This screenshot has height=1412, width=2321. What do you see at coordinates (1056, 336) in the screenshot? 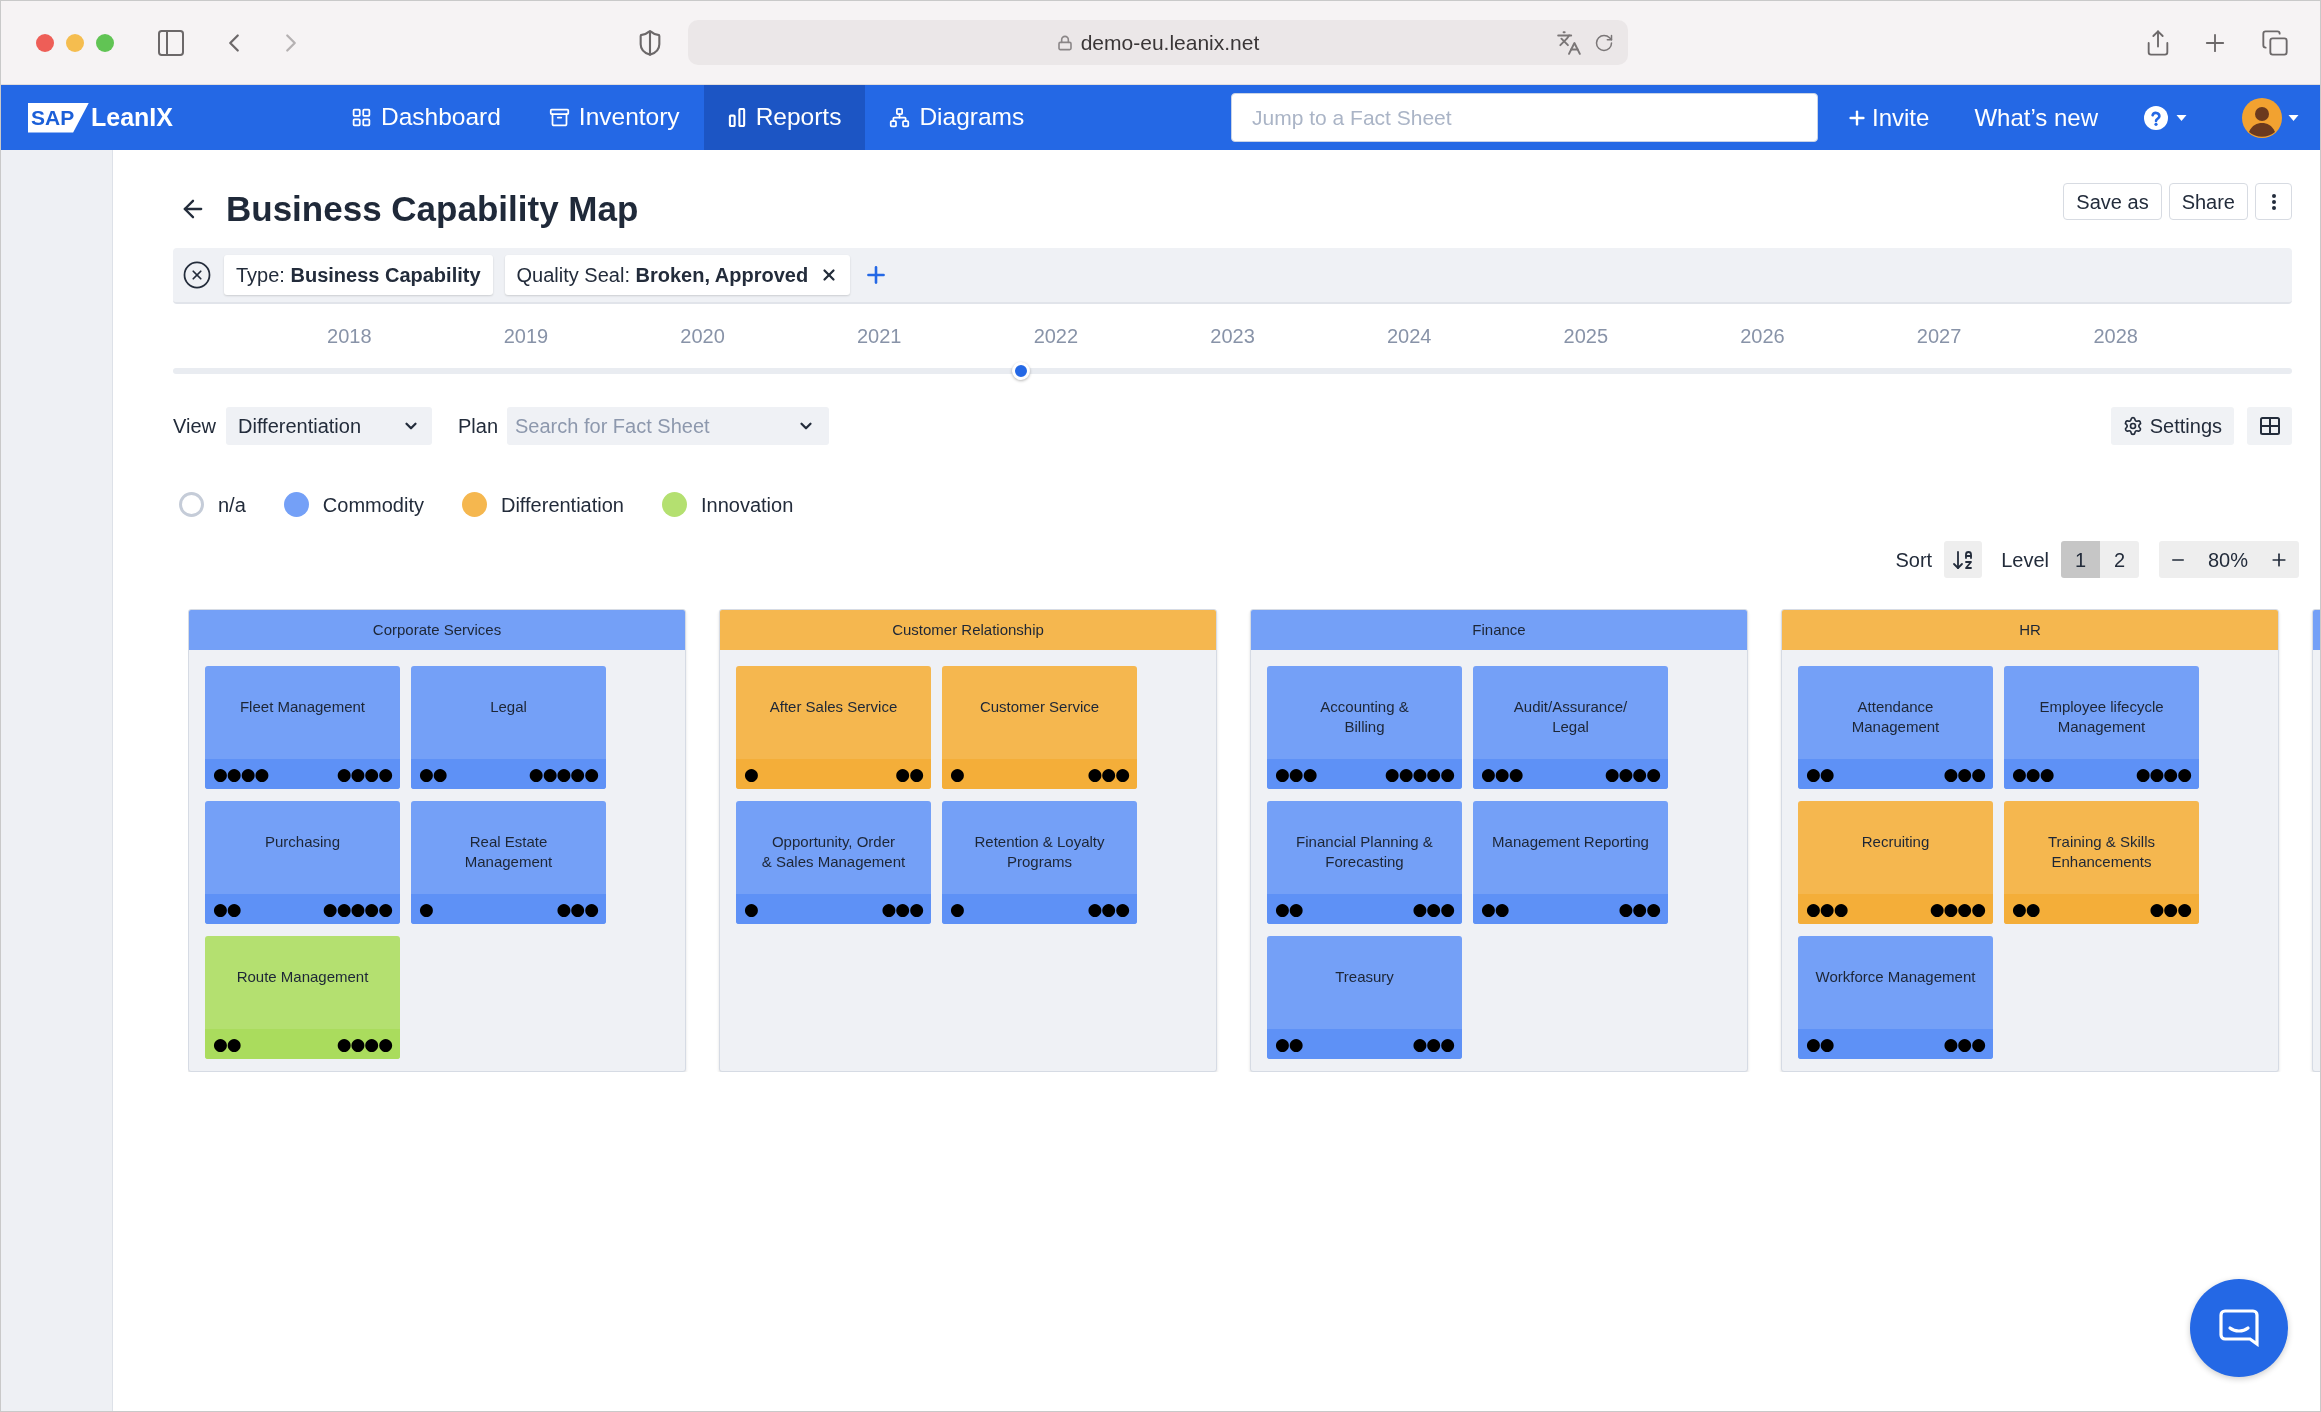
I see `year-label: 2022` at bounding box center [1056, 336].